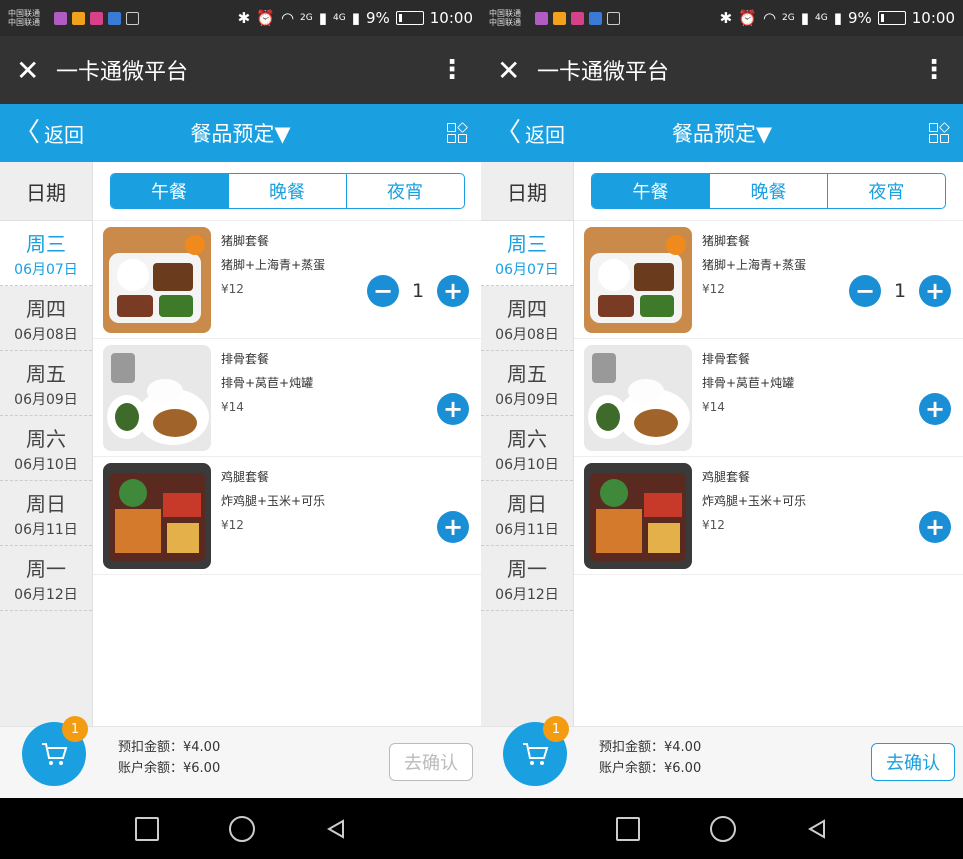  Describe the element at coordinates (913, 762) in the screenshot. I see `confirm-button: 去确认` at that location.